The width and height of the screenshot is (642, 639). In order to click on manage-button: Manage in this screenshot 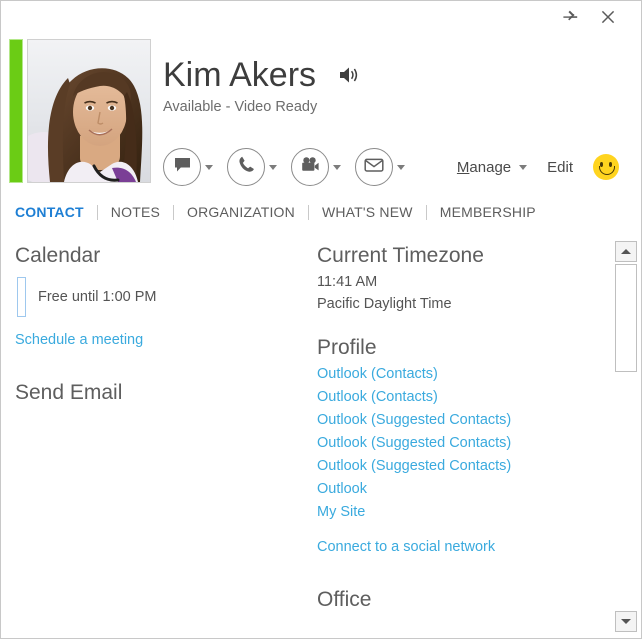, I will do `click(492, 167)`.